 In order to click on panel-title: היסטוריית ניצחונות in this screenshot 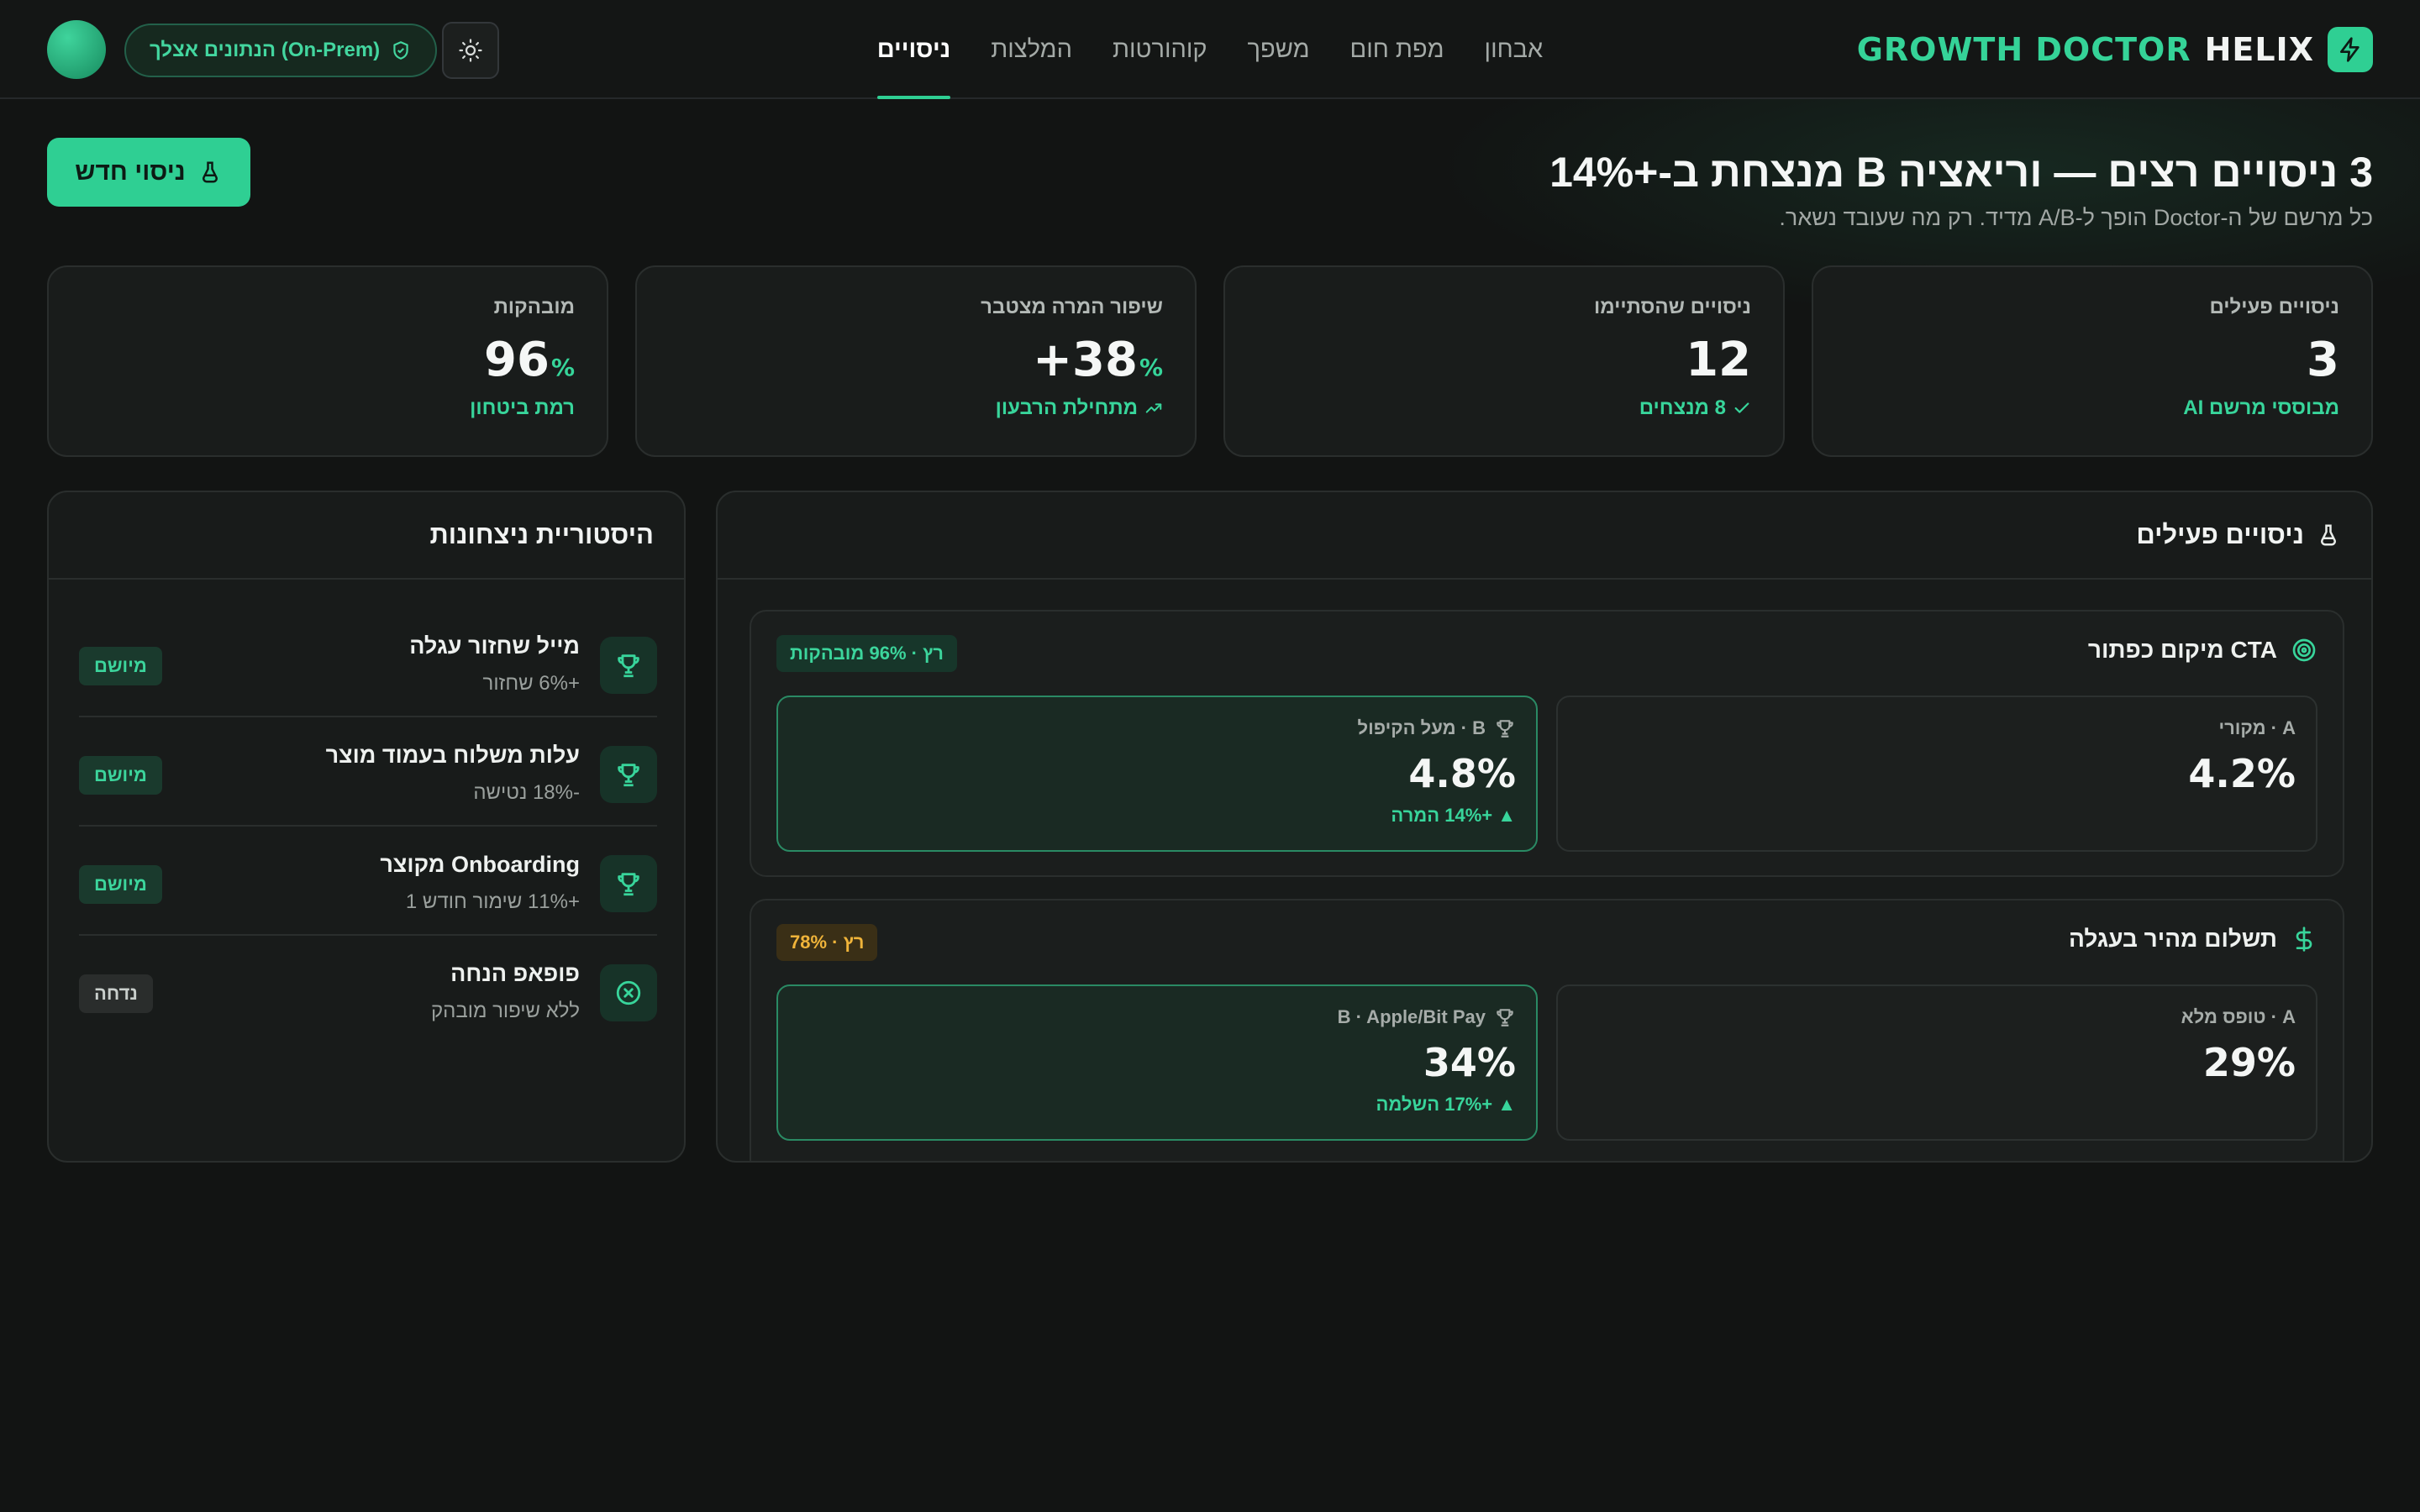, I will do `click(541, 534)`.